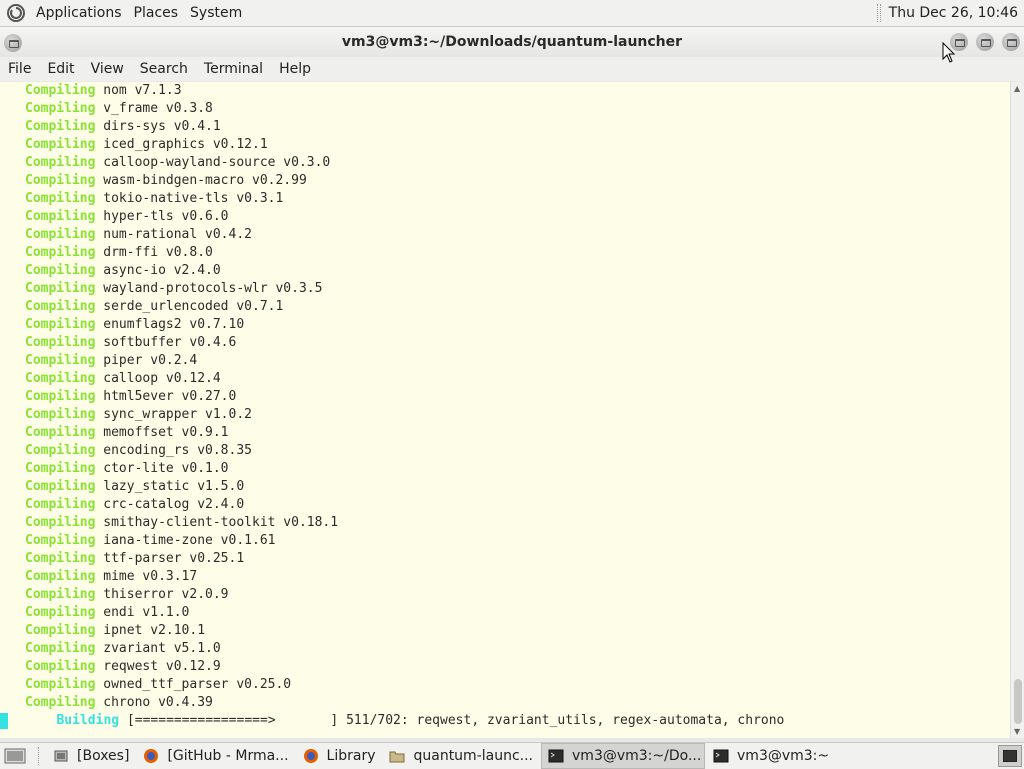  What do you see at coordinates (310, 756) in the screenshot?
I see `firefox-icon` at bounding box center [310, 756].